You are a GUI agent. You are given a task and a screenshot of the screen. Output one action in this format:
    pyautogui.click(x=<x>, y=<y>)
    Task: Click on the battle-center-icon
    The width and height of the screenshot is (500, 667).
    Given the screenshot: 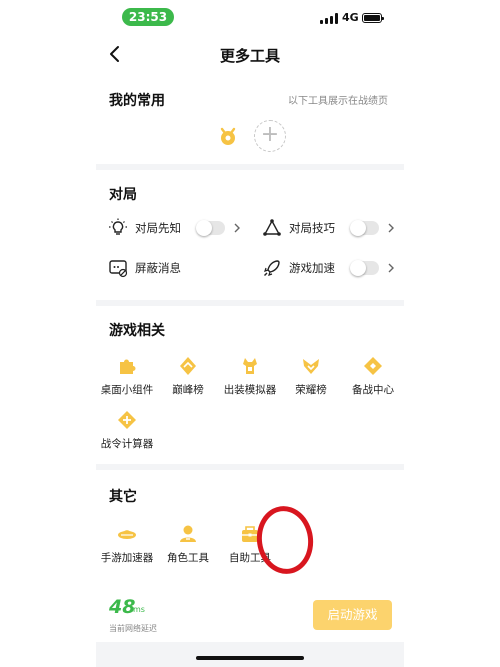 What is the action you would take?
    pyautogui.click(x=373, y=366)
    